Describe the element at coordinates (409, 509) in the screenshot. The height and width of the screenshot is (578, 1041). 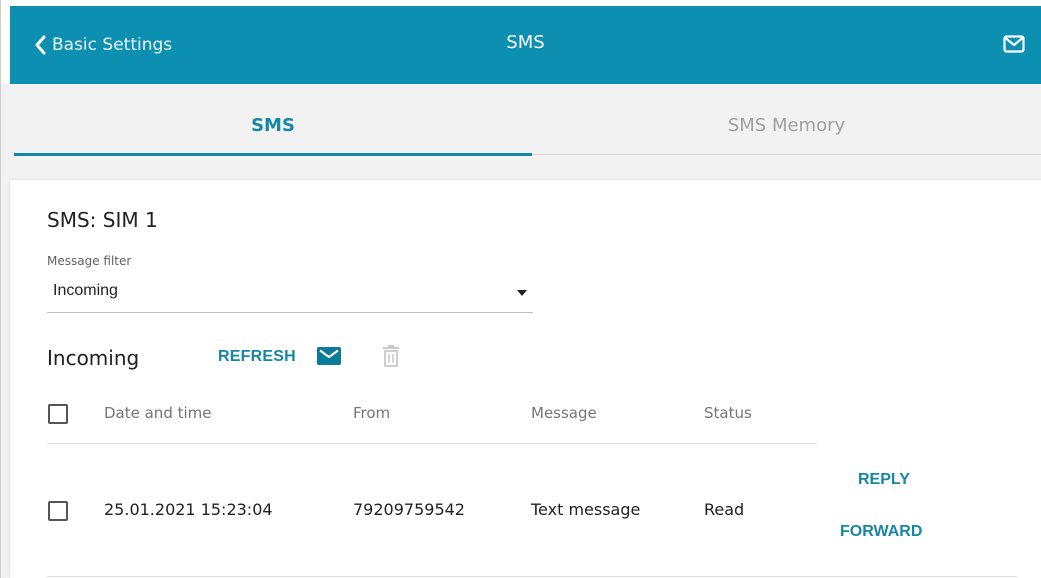
I see `row-from: 79209759542` at that location.